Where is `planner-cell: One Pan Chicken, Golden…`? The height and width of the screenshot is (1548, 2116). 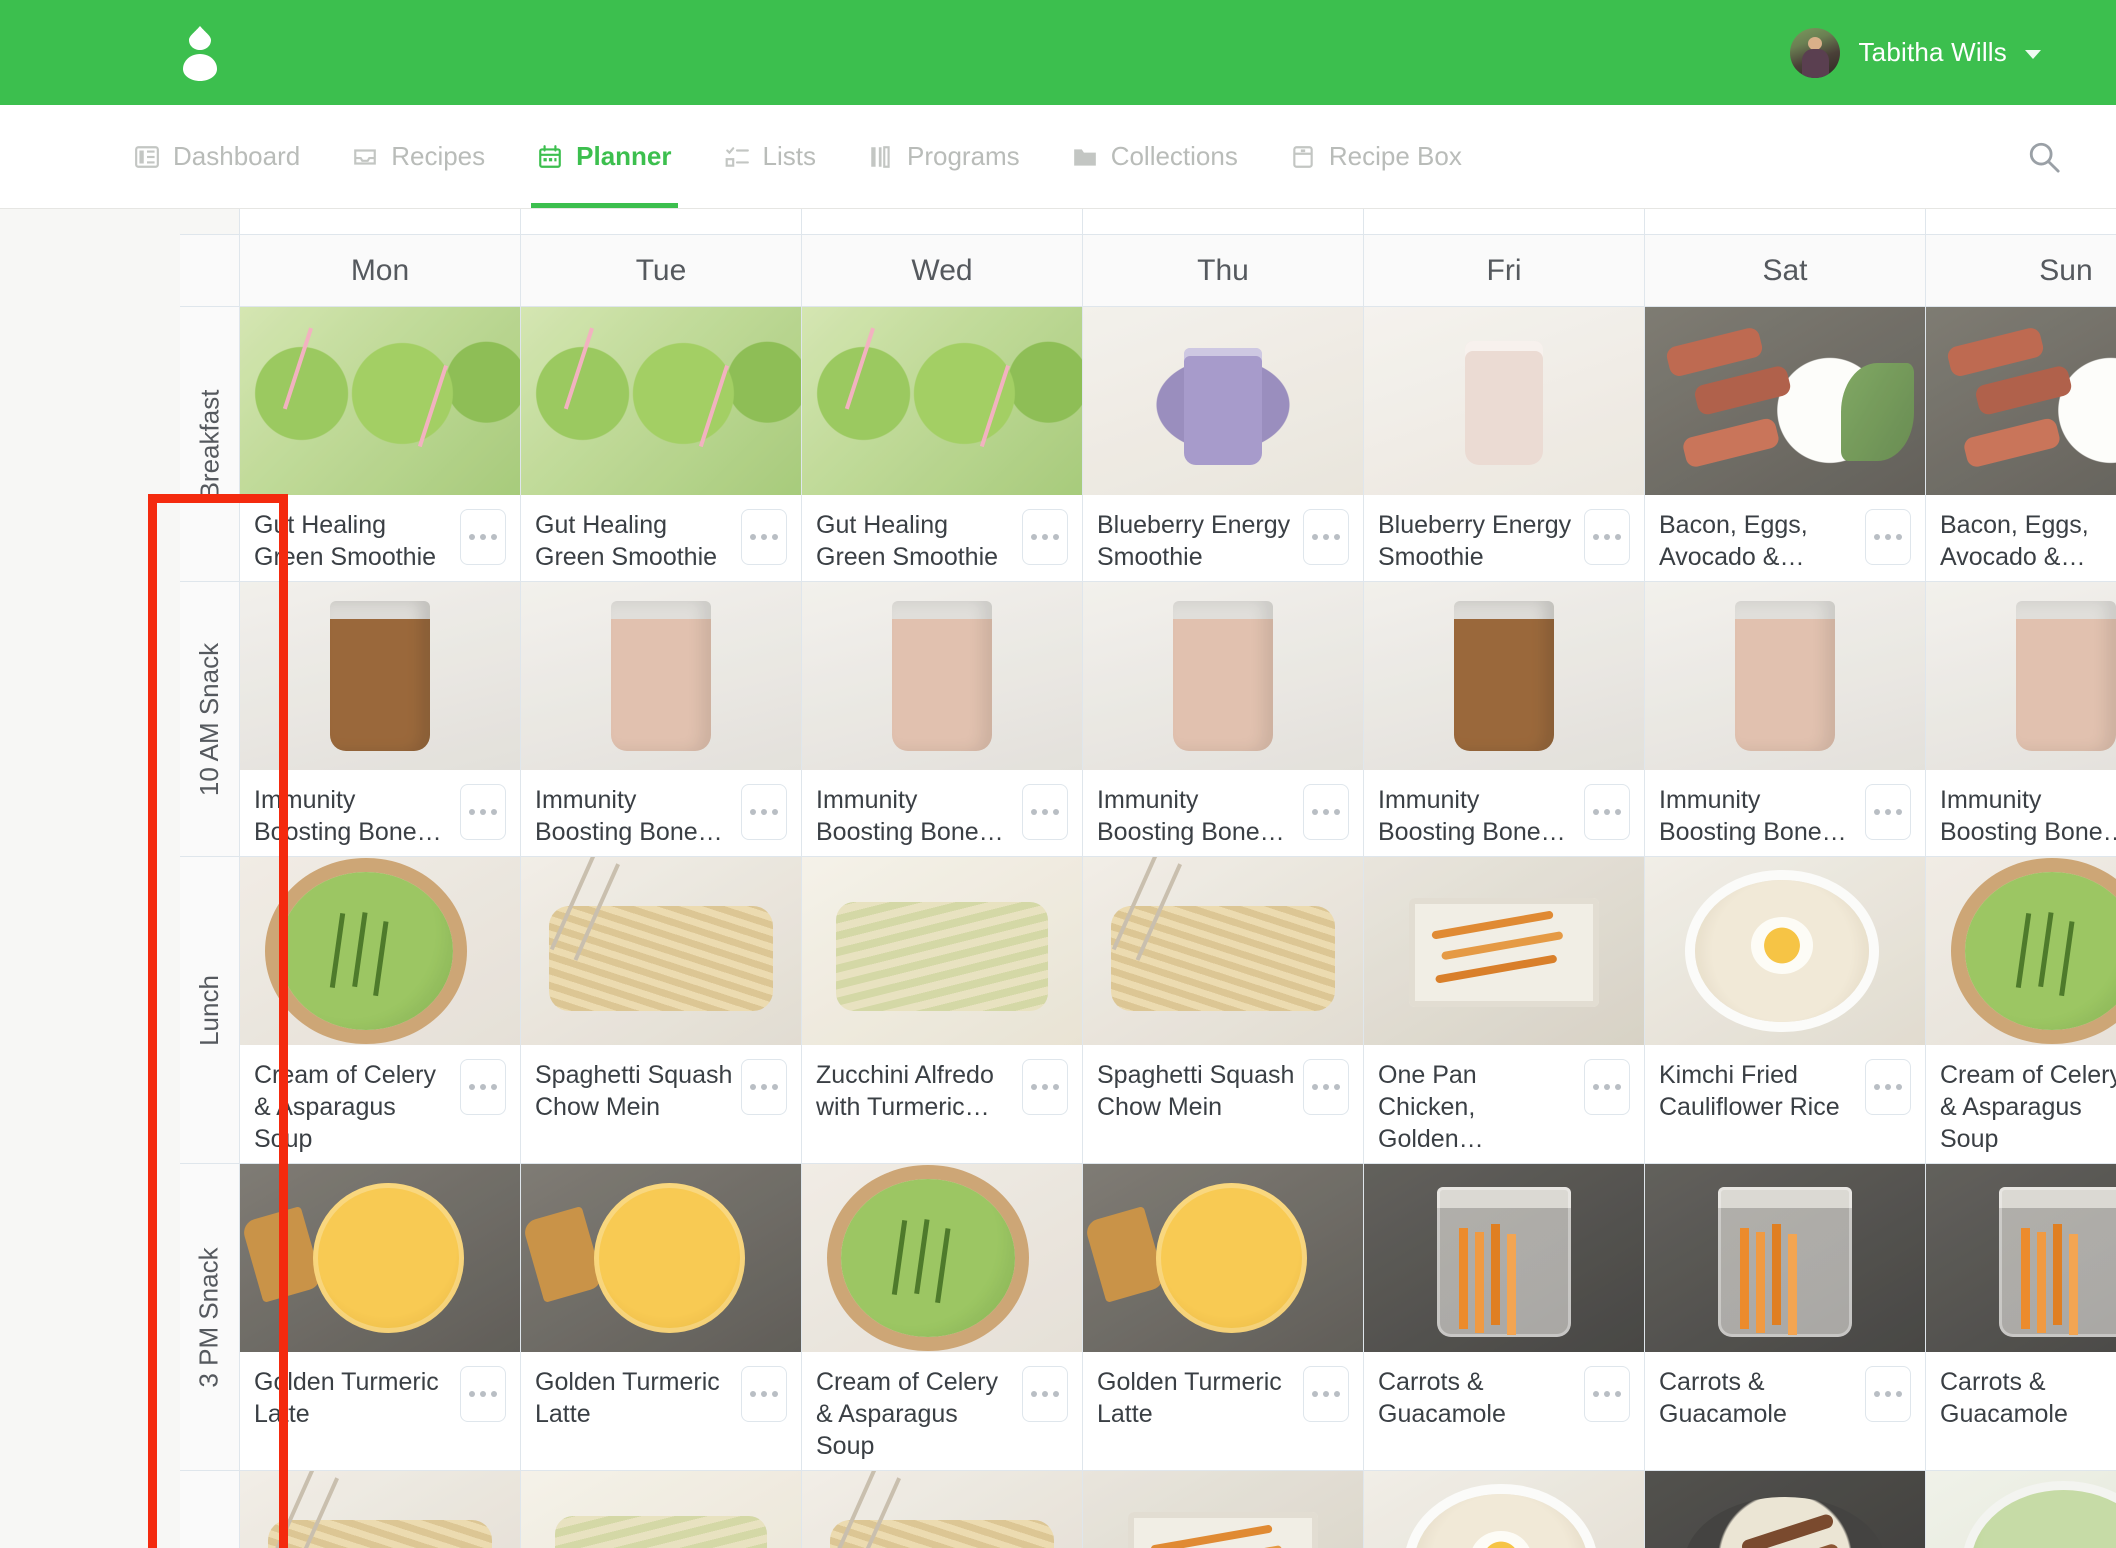
planner-cell: One Pan Chicken, Golden… is located at coordinates (1504, 1010).